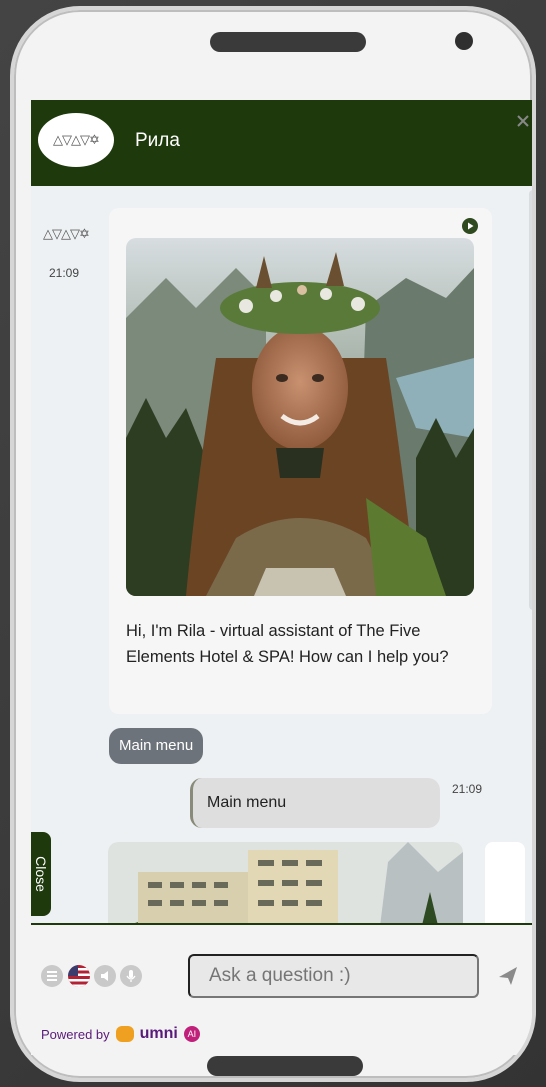 This screenshot has height=1087, width=546. I want to click on powered-by: Powered by umni AI, so click(120, 1034).